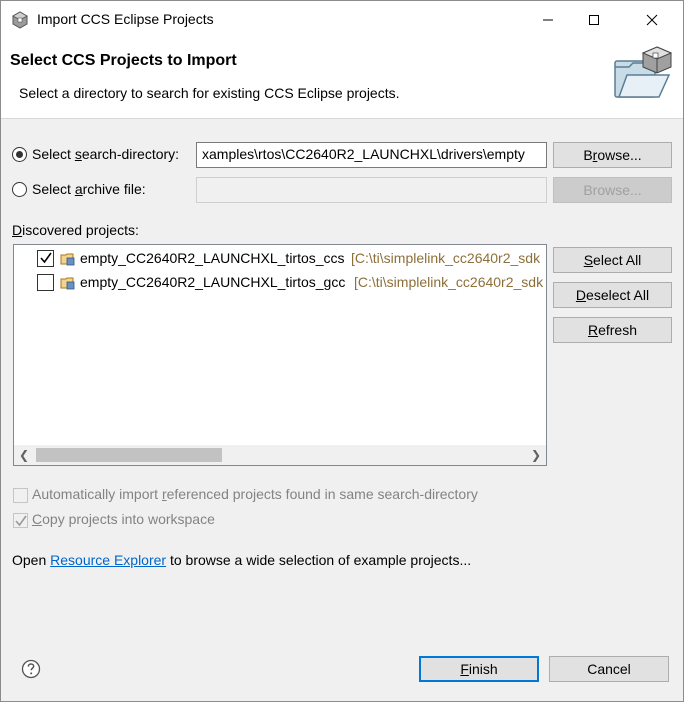 Image resolution: width=684 pixels, height=702 pixels. What do you see at coordinates (129, 455) in the screenshot?
I see `scrollbar-thumb` at bounding box center [129, 455].